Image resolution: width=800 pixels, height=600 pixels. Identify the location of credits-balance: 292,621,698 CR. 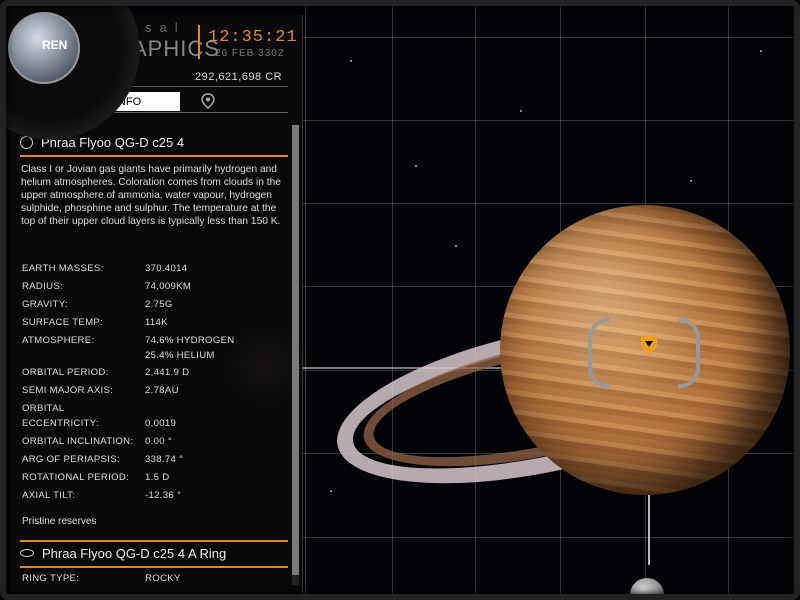
(239, 77).